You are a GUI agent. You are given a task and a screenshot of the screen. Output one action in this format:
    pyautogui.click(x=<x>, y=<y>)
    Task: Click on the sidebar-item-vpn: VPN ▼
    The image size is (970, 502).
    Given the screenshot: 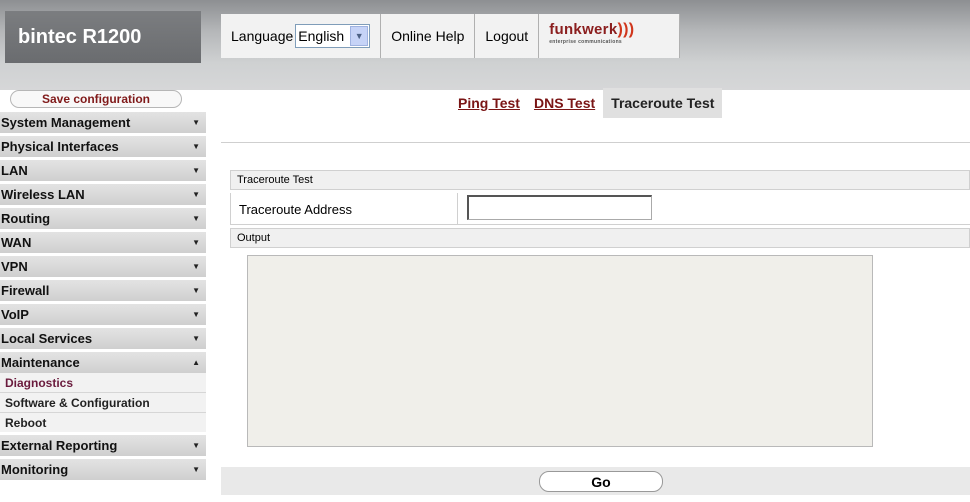 What is the action you would take?
    pyautogui.click(x=103, y=268)
    